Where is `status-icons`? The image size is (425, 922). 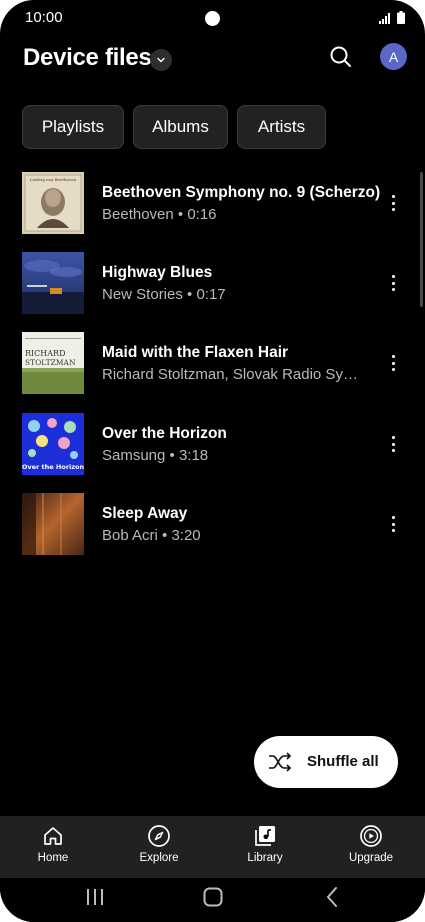
status-icons is located at coordinates (392, 17).